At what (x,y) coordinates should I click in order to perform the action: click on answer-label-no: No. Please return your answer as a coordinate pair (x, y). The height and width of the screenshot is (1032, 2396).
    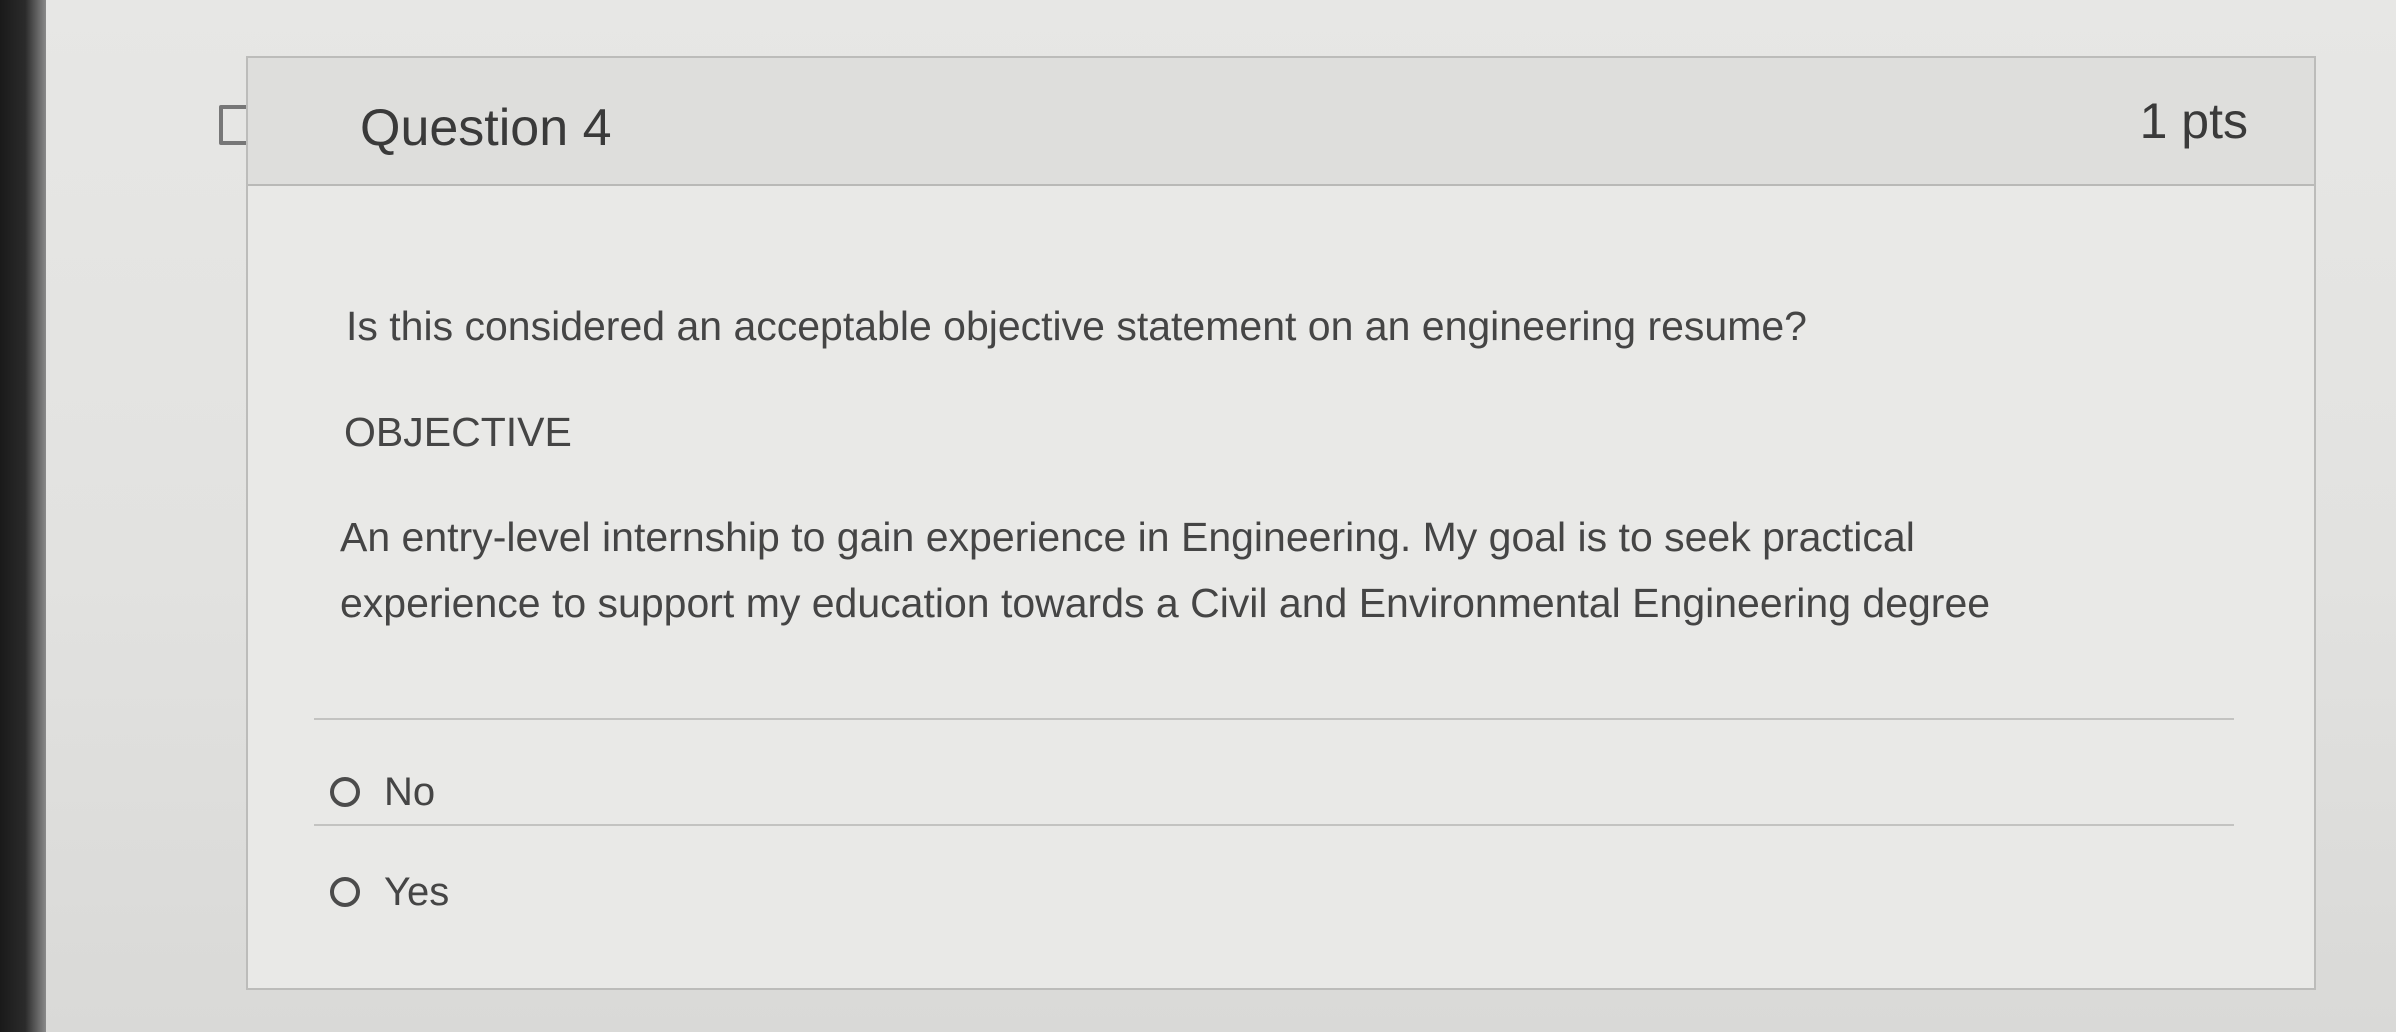
    Looking at the image, I should click on (409, 792).